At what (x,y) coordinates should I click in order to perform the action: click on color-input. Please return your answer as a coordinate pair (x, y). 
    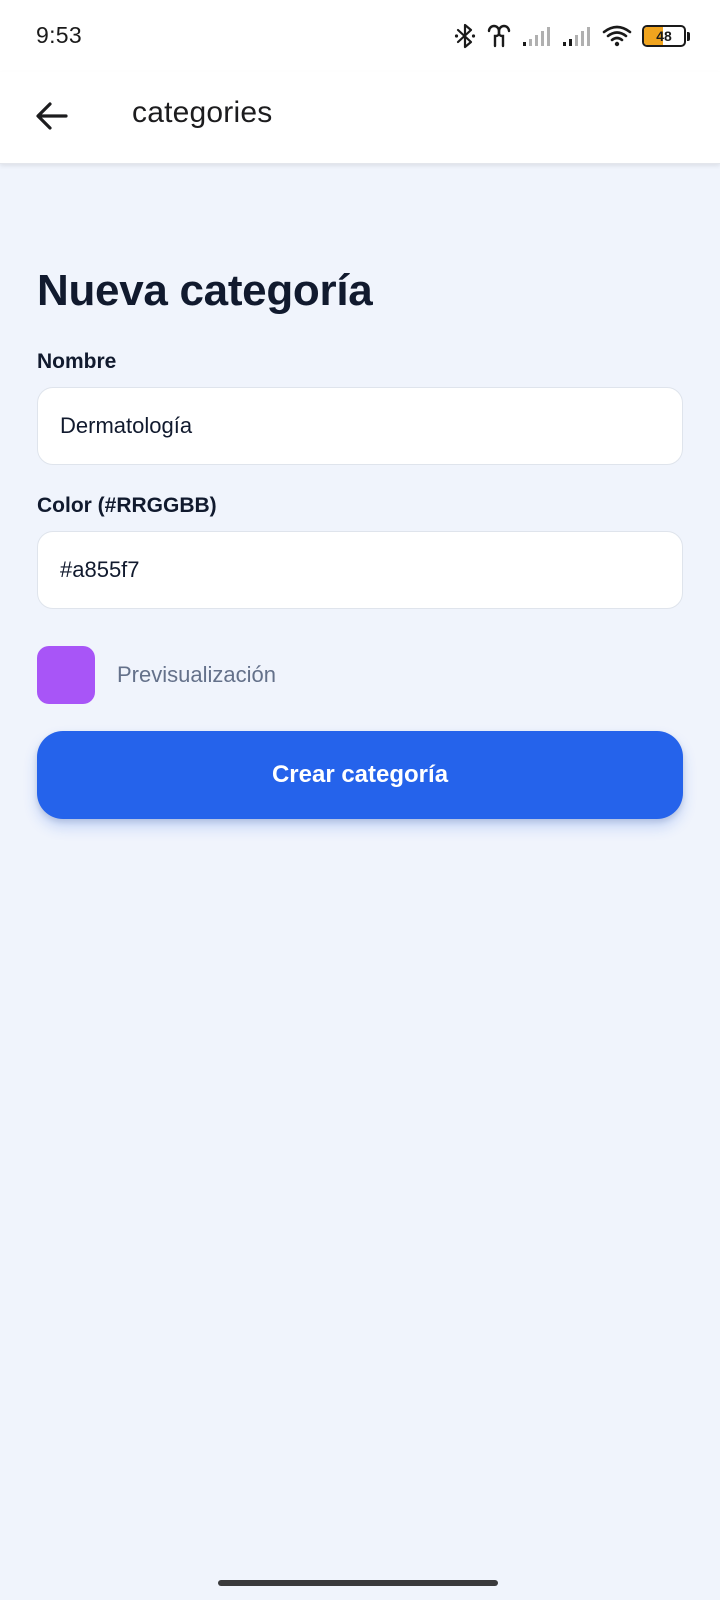
    Looking at the image, I should click on (360, 570).